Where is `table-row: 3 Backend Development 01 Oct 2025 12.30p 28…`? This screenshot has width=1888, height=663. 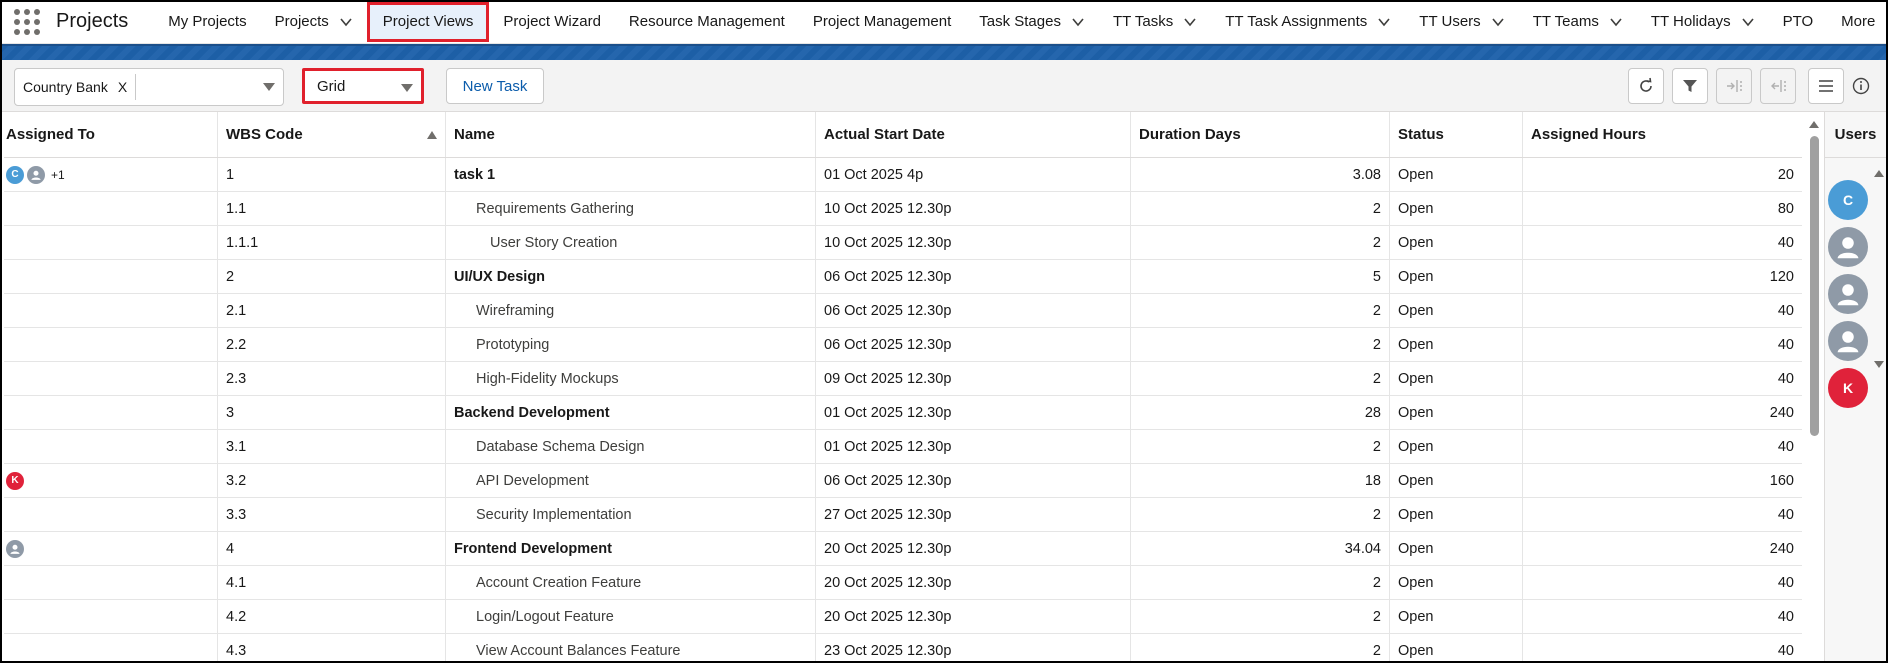 table-row: 3 Backend Development 01 Oct 2025 12.30p 28… is located at coordinates (903, 413).